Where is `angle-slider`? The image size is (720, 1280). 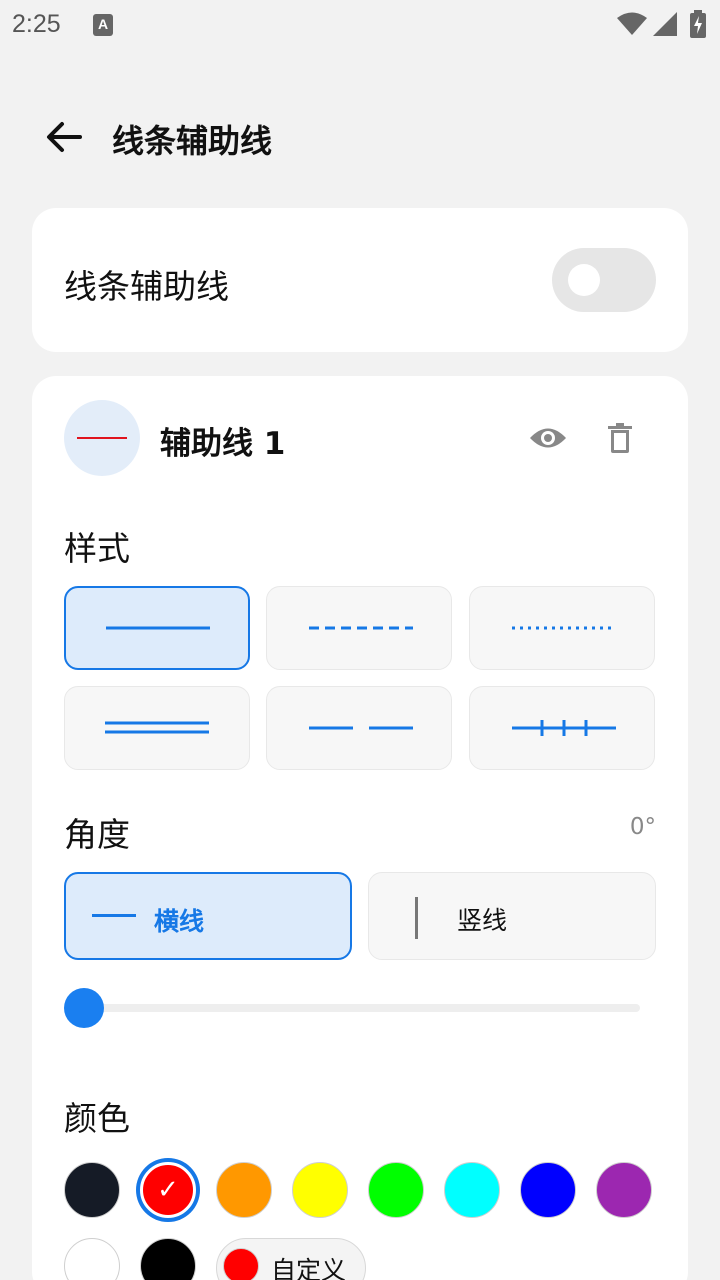
angle-slider is located at coordinates (352, 1008).